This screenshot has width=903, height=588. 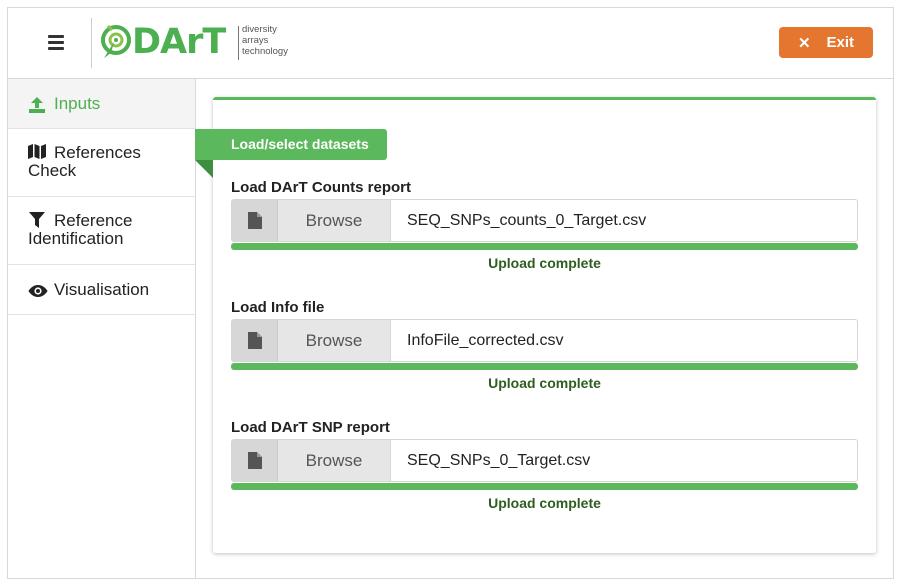 What do you see at coordinates (38, 291) in the screenshot?
I see `eye-icon` at bounding box center [38, 291].